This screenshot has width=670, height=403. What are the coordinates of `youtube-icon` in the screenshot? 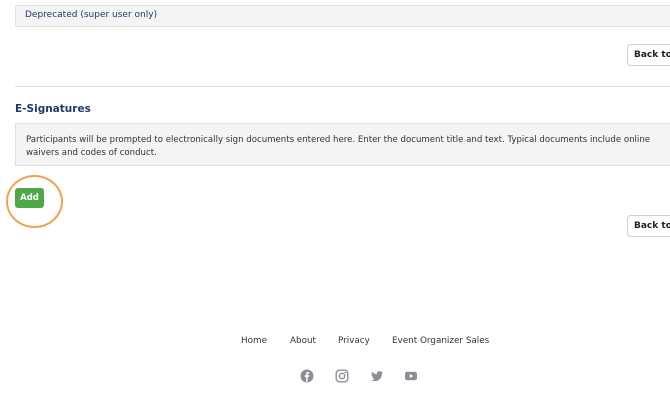 It's located at (411, 376).